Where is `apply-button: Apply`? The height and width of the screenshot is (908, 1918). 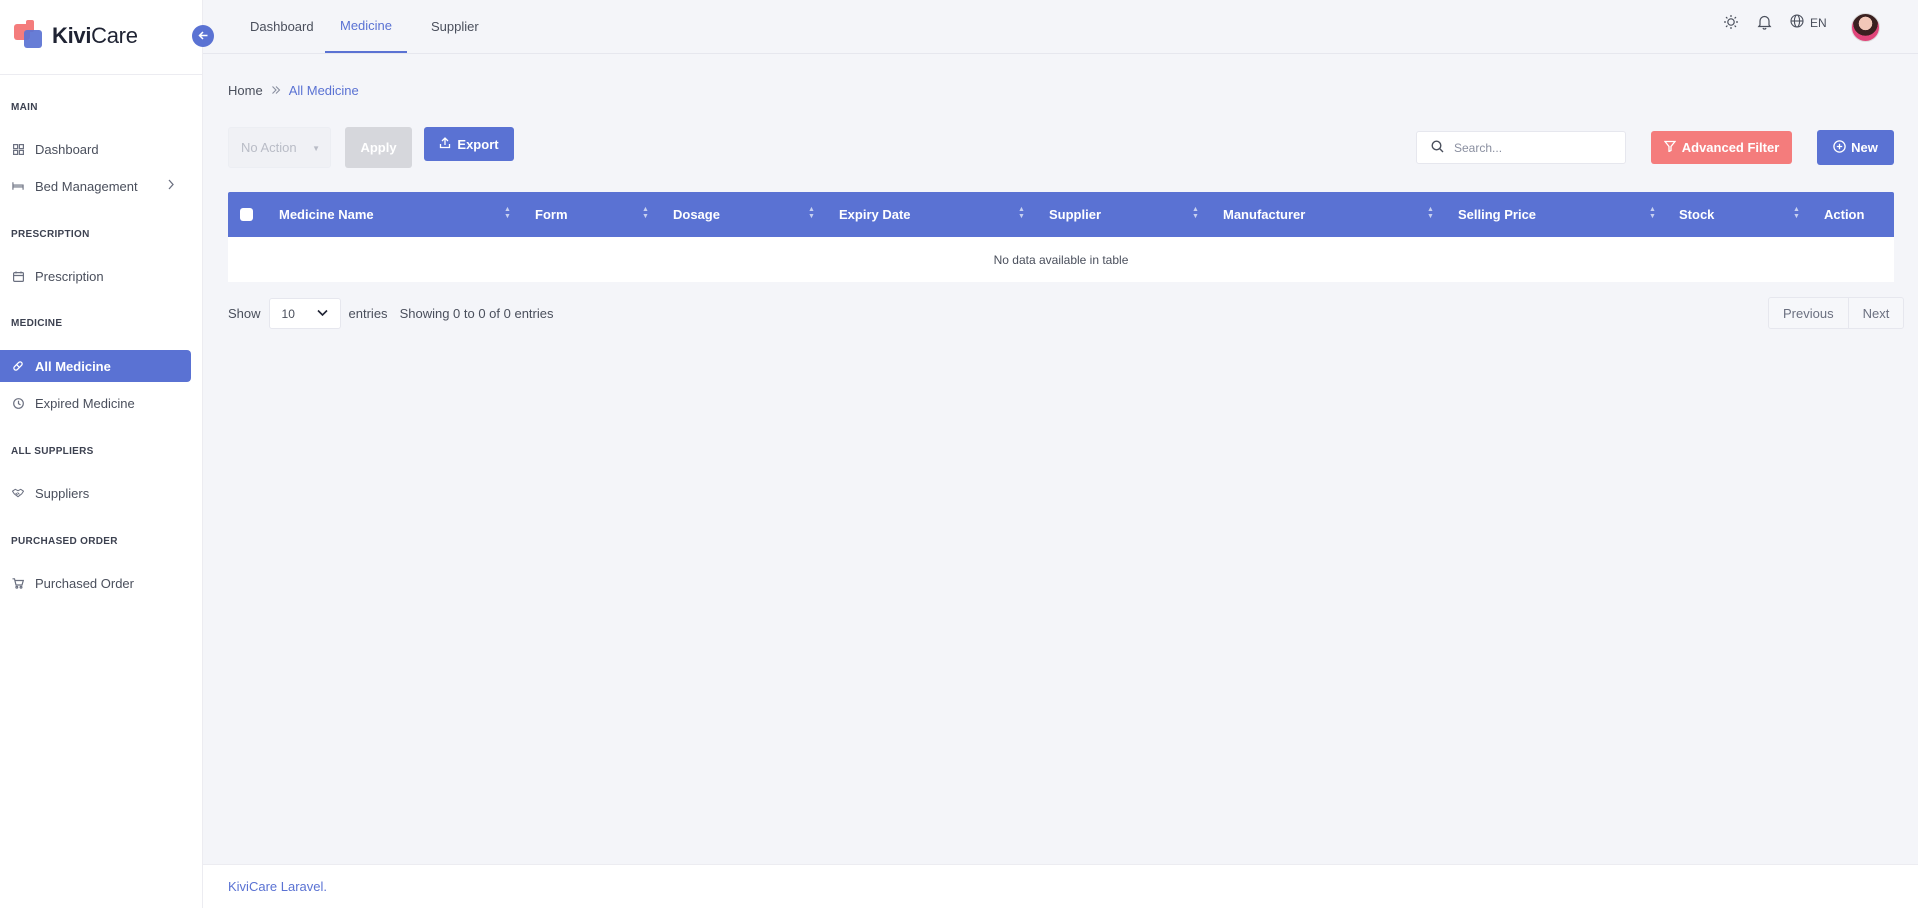 apply-button: Apply is located at coordinates (378, 147).